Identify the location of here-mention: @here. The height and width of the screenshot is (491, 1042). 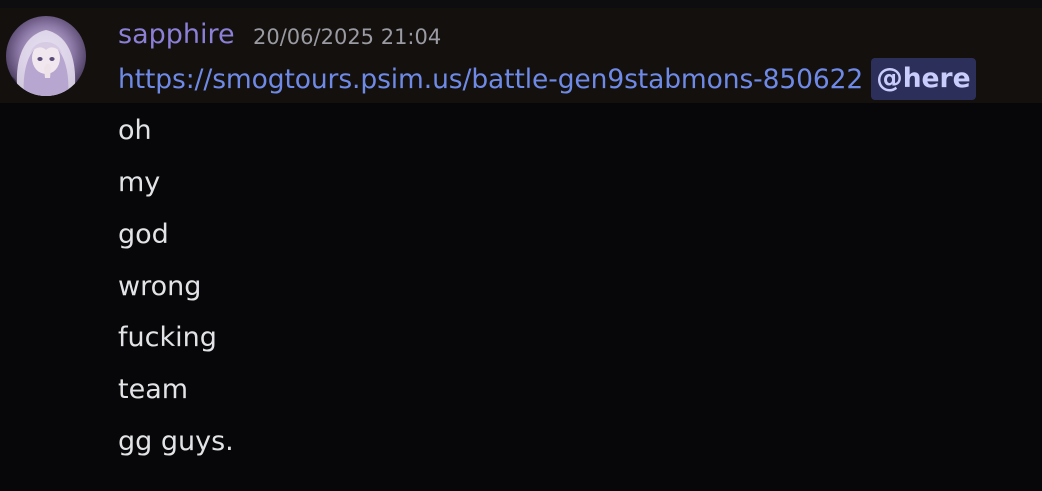
(923, 79).